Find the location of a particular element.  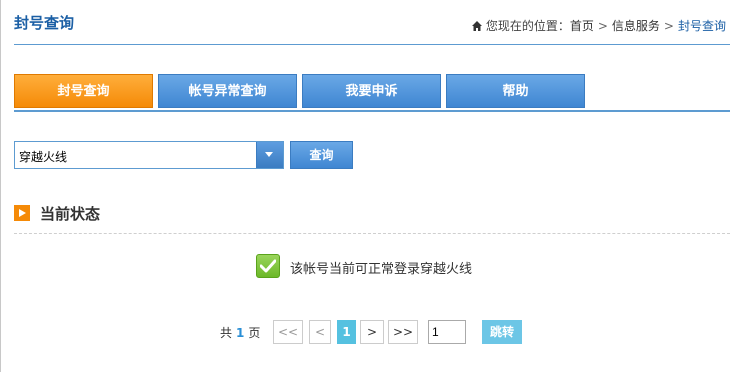

total-pages-label: 共1页 is located at coordinates (240, 332).